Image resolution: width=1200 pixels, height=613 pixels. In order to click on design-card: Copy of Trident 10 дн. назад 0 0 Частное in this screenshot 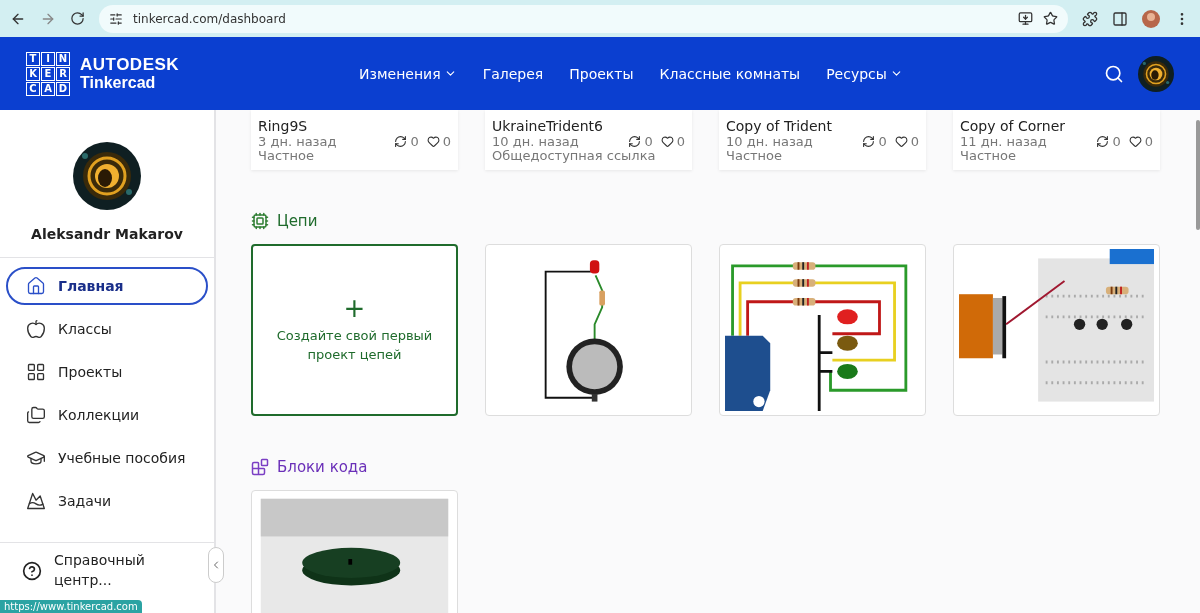, I will do `click(822, 140)`.